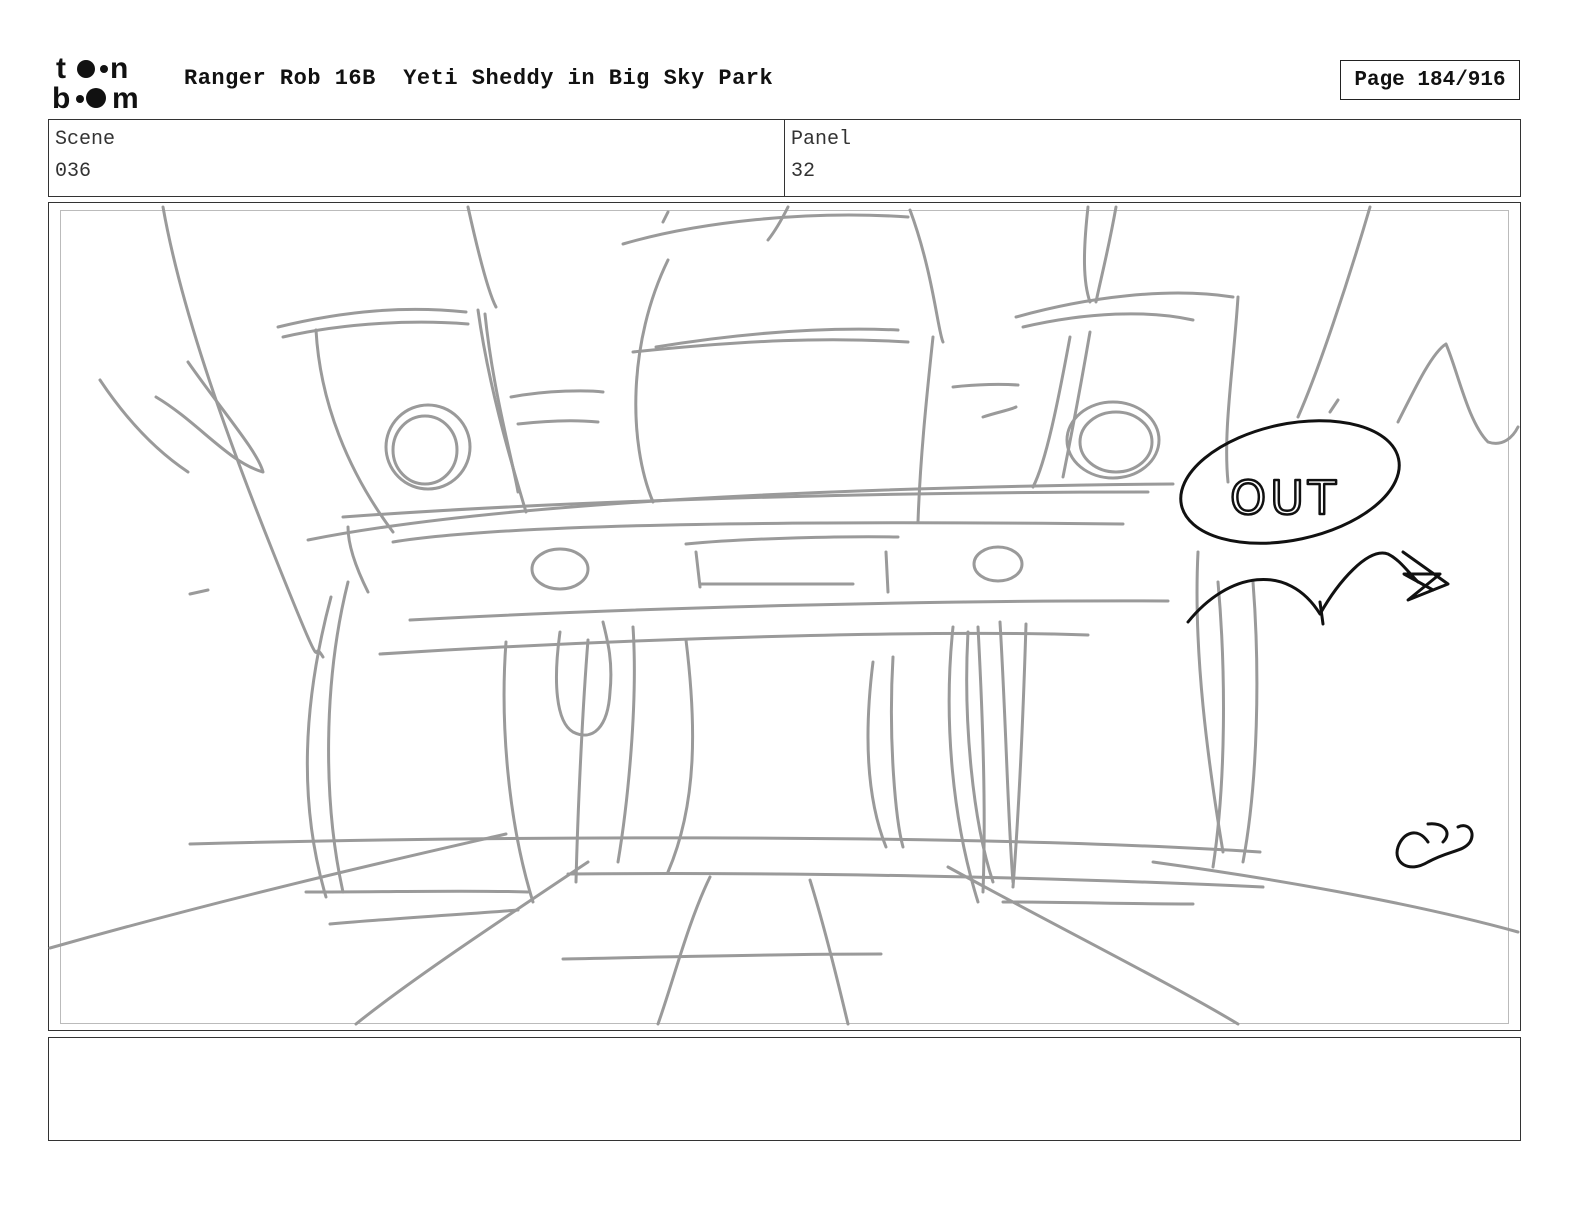 The image size is (1584, 1224). I want to click on scene-value: 036, so click(73, 171).